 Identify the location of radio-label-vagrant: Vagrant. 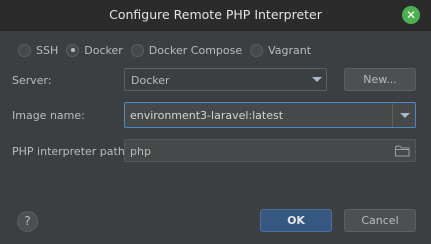
(290, 50).